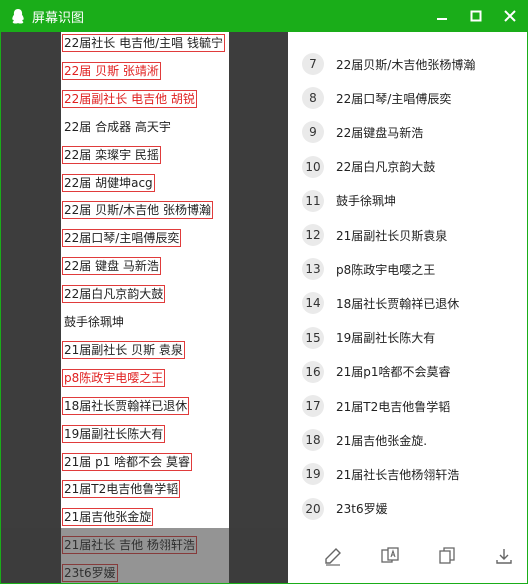 This screenshot has height=584, width=528. I want to click on ocr-text-box: 22届口琴/主唱傅辰奕, so click(122, 238).